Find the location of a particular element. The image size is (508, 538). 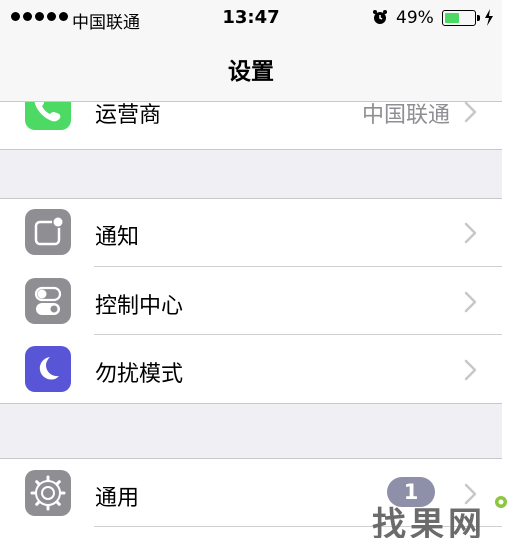

settings-row-label: 通知 is located at coordinates (117, 237).